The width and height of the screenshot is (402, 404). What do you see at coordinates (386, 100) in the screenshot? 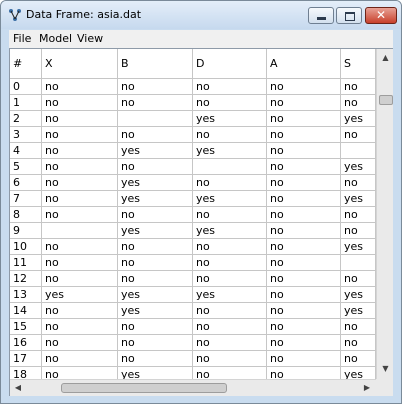
I see `vertical-scroll-thumb` at bounding box center [386, 100].